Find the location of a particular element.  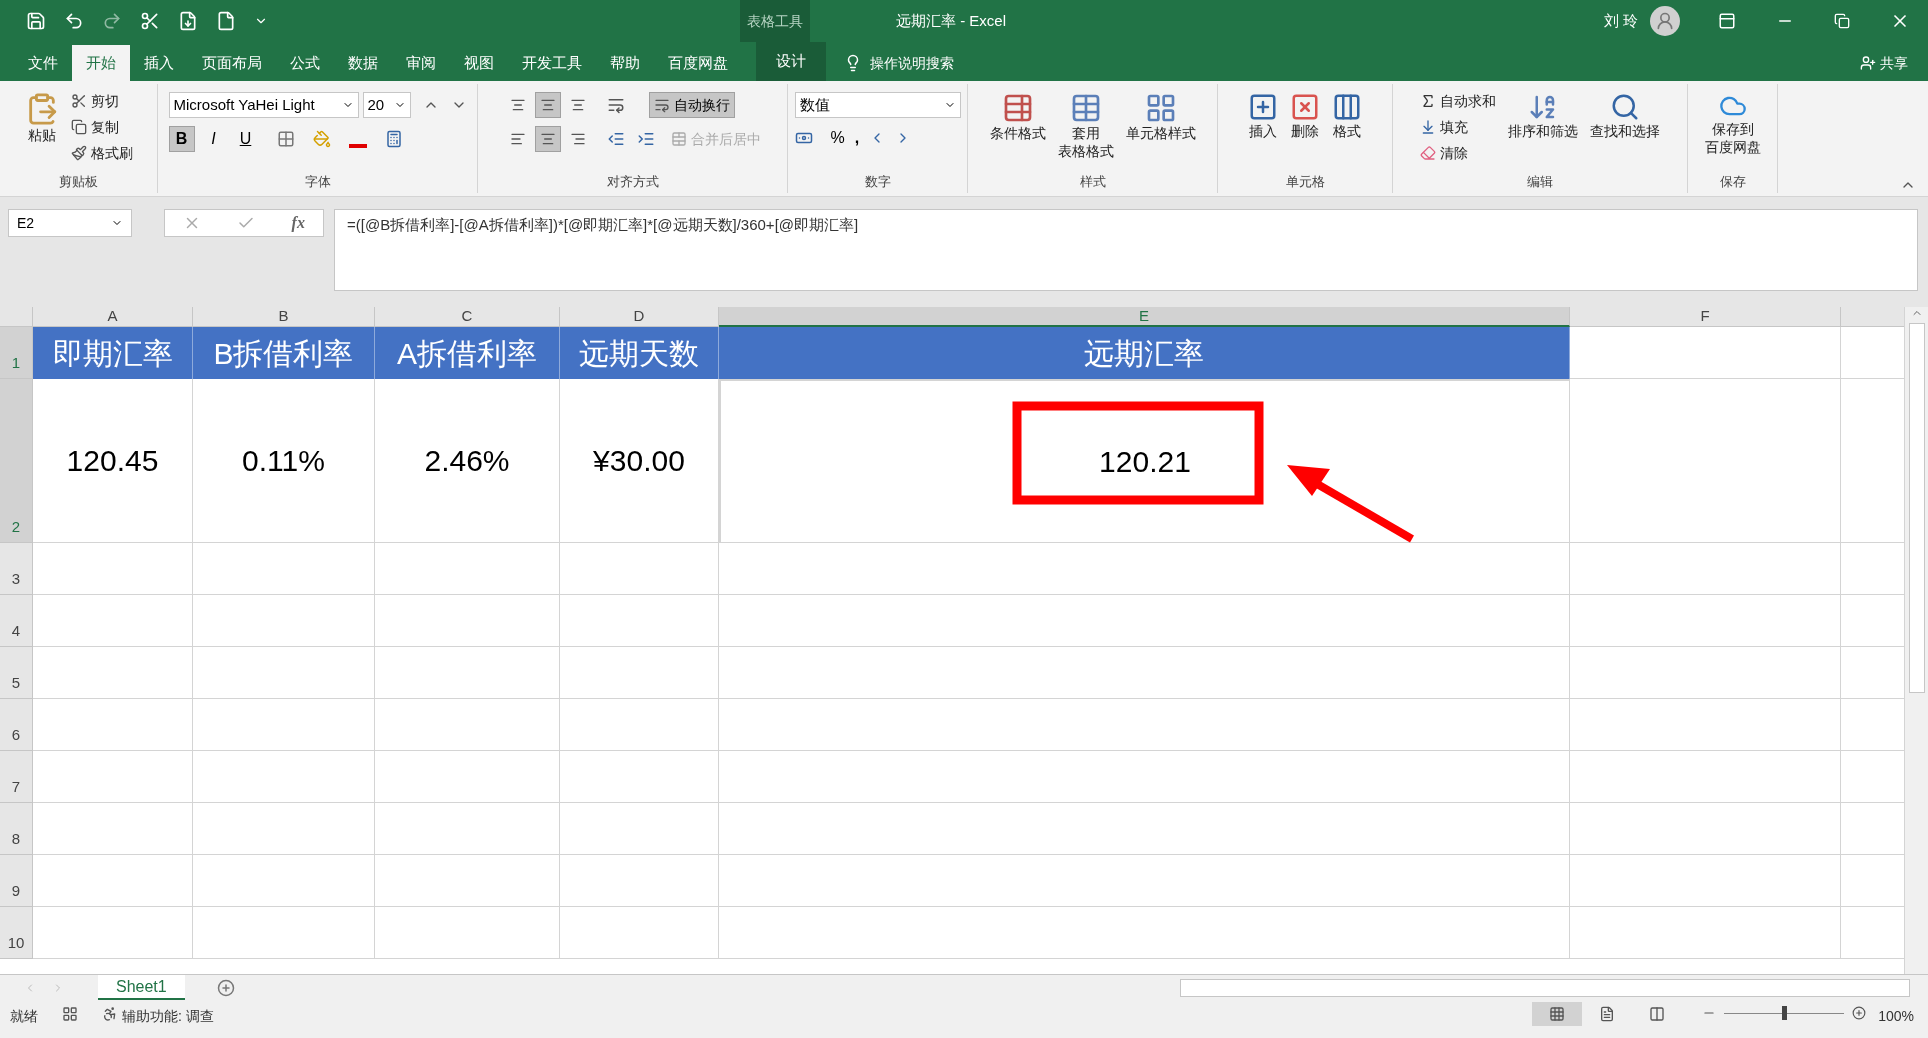

clear-button: 清除 is located at coordinates (1458, 153).